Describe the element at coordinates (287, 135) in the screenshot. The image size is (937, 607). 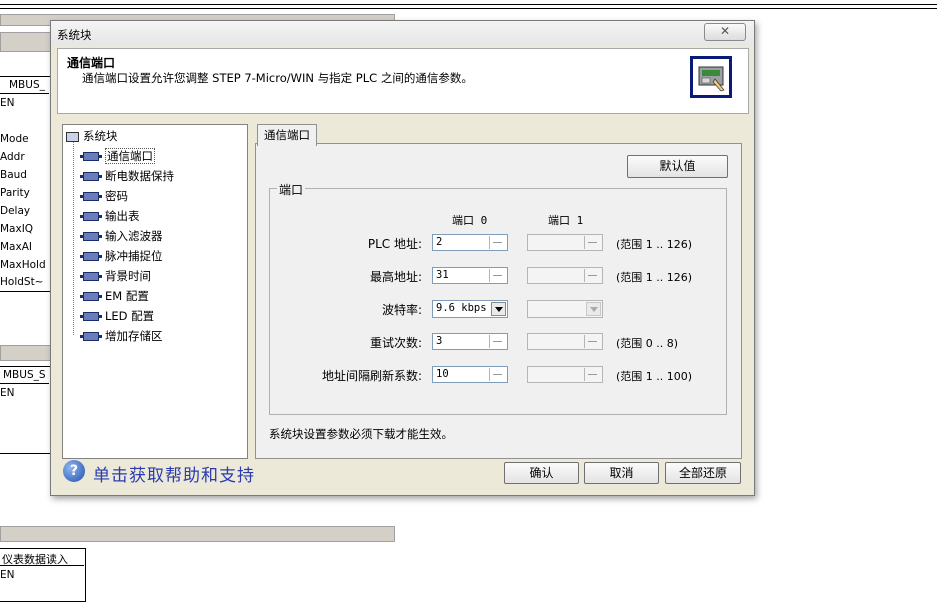
I see `tab-comm-port: 通信端口` at that location.